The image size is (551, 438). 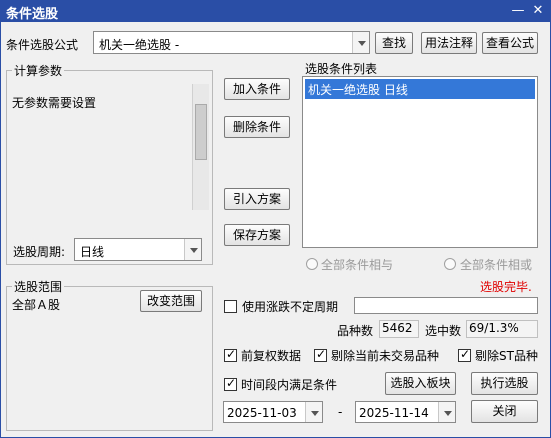 What do you see at coordinates (394, 43) in the screenshot?
I see `find-button: 查找` at bounding box center [394, 43].